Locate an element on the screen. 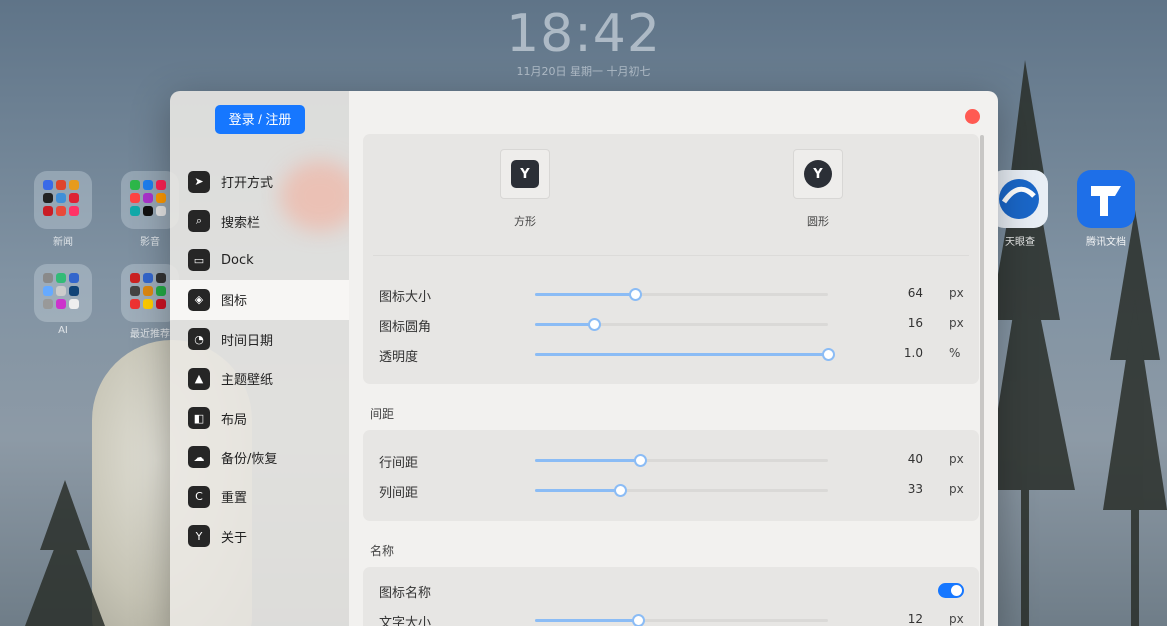  tencent-docs-icon is located at coordinates (1106, 199).